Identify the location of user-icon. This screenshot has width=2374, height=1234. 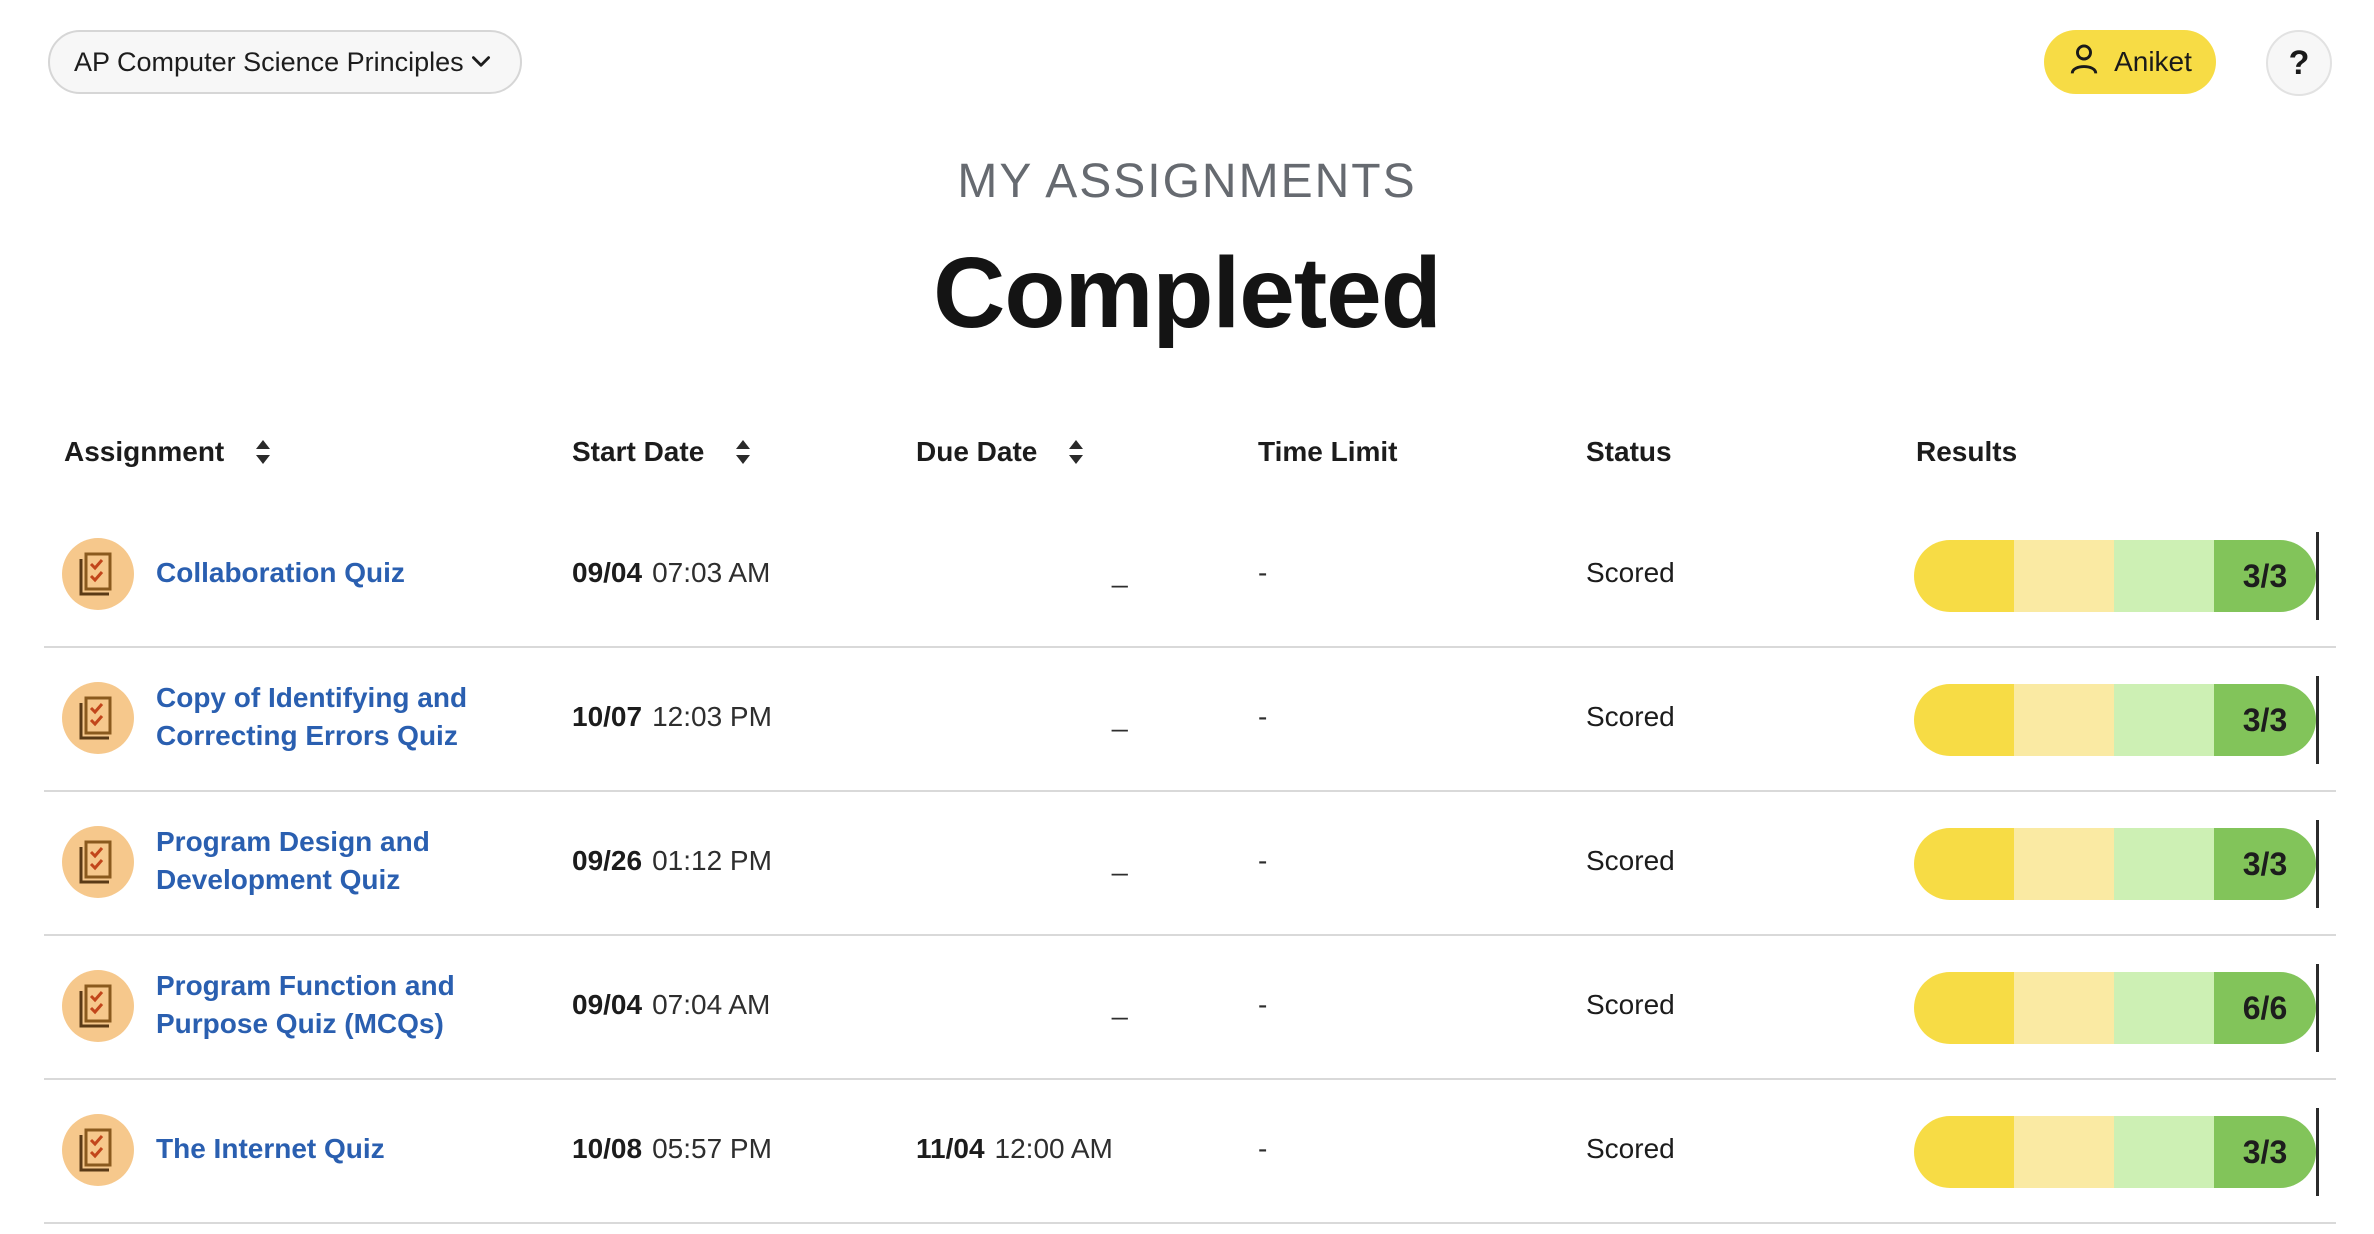
(2084, 62).